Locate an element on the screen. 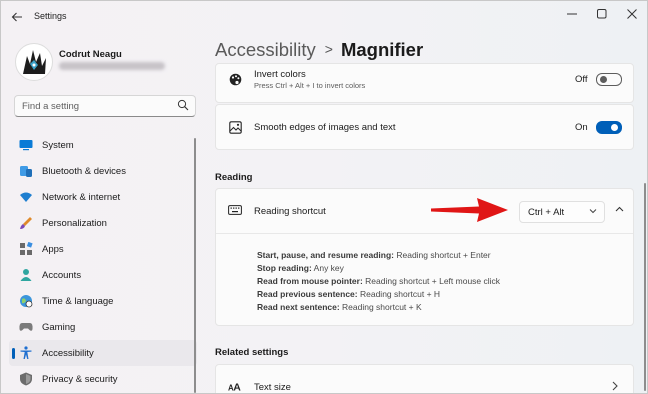  sidebar-item-apps: Apps is located at coordinates (103, 249).